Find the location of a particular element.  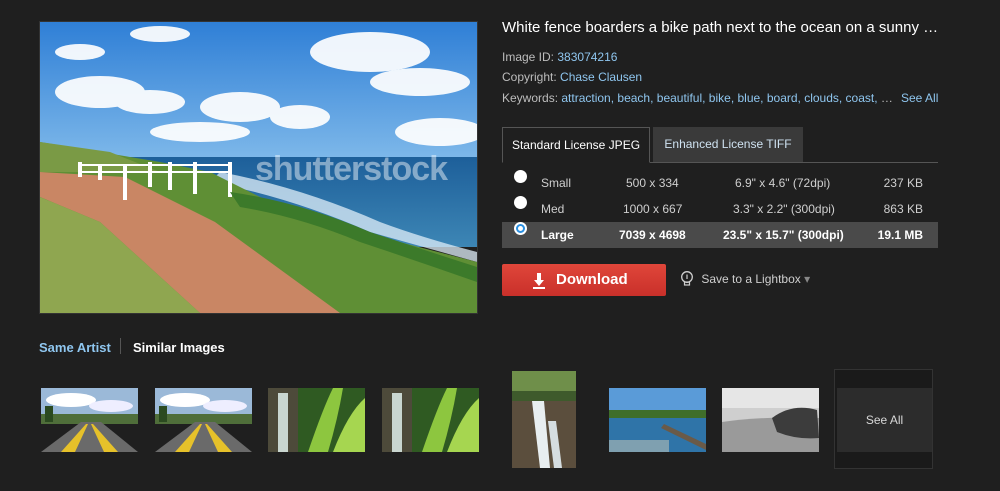

watermark-text: shutterstock is located at coordinates (351, 169).